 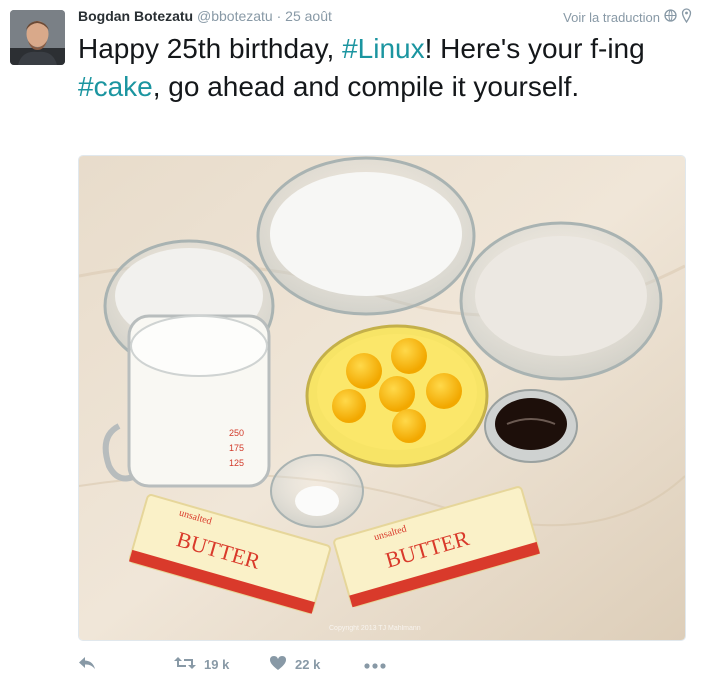 What do you see at coordinates (126, 664) in the screenshot?
I see `reply-button` at bounding box center [126, 664].